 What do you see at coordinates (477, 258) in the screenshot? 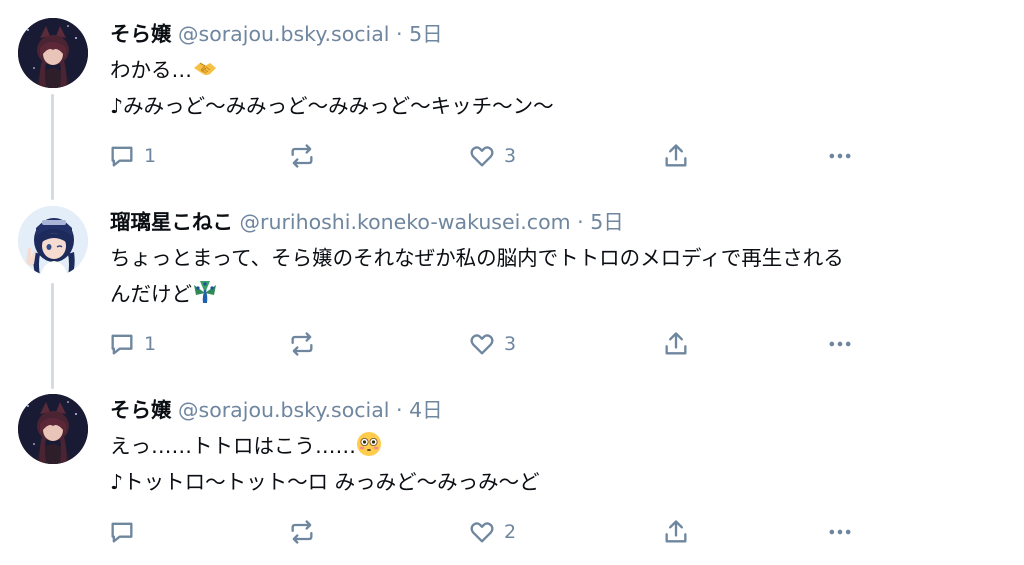
I see `post-text-line: ちょっとまって、そら嬢のそれなぜか私の脳内でトトロのメロディで再生される` at bounding box center [477, 258].